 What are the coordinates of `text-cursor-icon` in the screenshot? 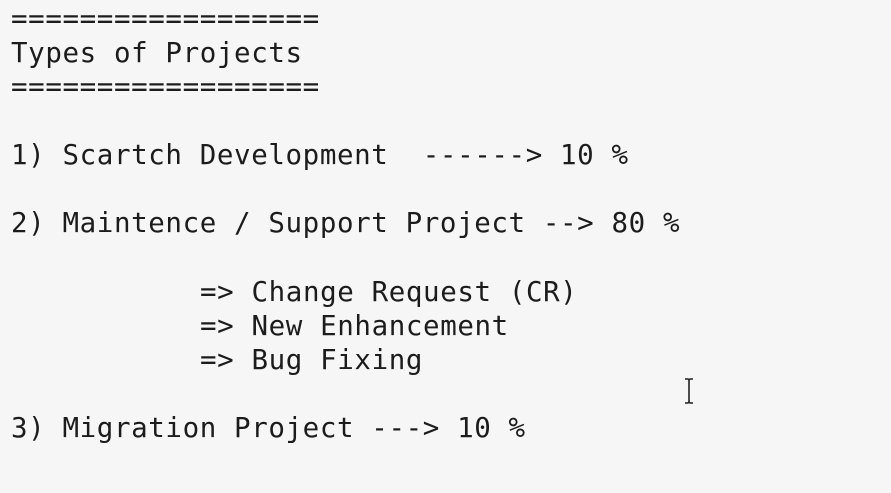 It's located at (689, 391).